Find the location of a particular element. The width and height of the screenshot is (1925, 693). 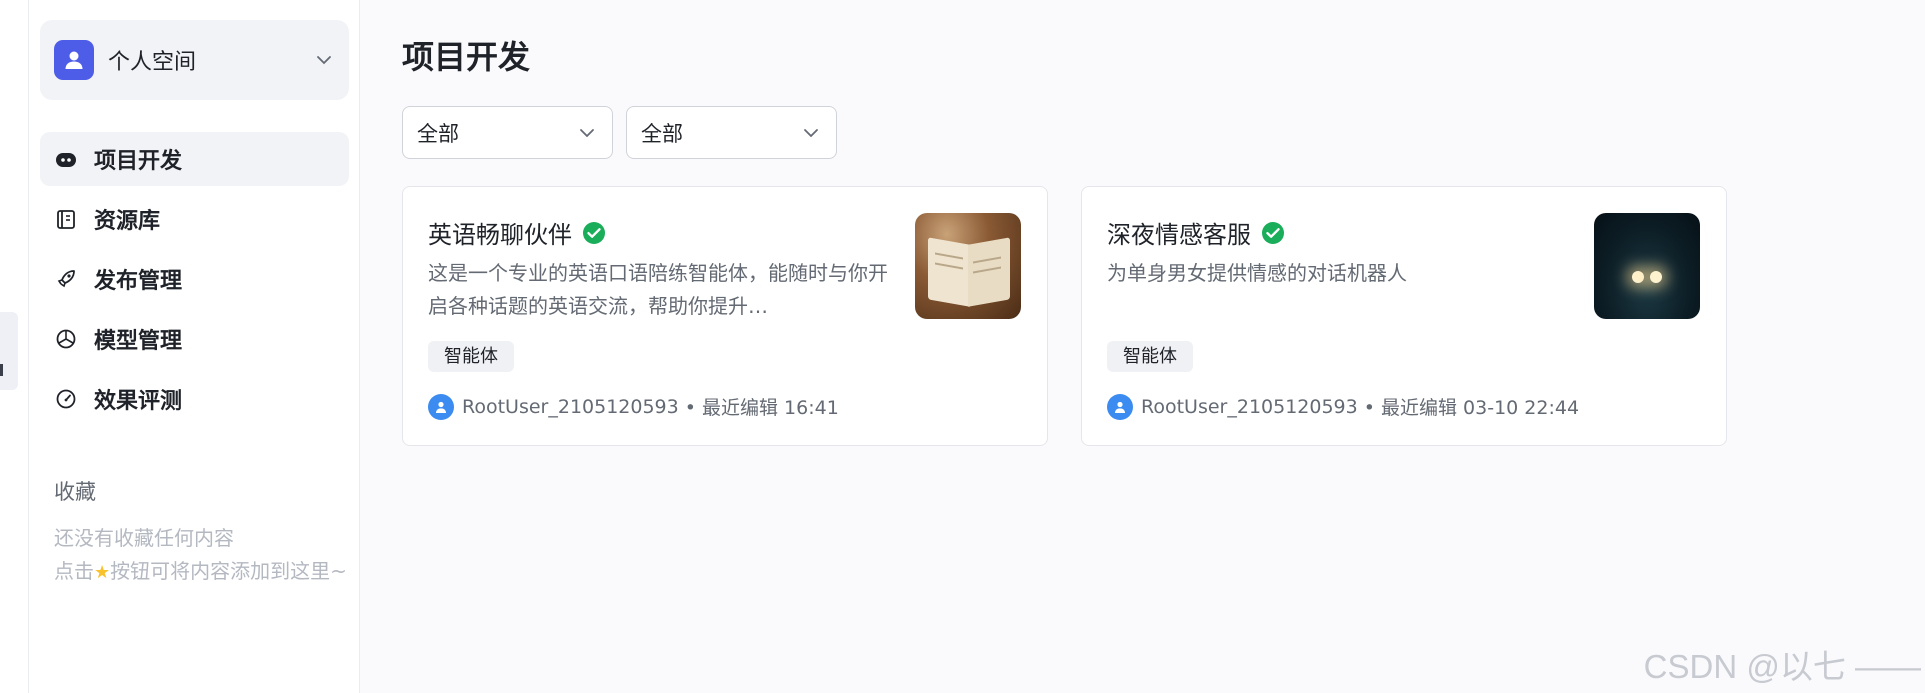

favorites-empty-line: 还没有收藏任何内容 is located at coordinates (144, 538).